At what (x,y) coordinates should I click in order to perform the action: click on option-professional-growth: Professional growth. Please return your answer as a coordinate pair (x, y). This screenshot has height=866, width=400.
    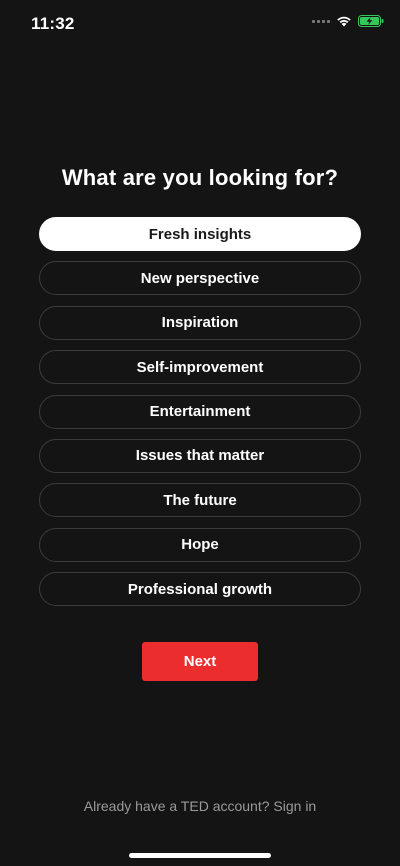
    Looking at the image, I should click on (200, 589).